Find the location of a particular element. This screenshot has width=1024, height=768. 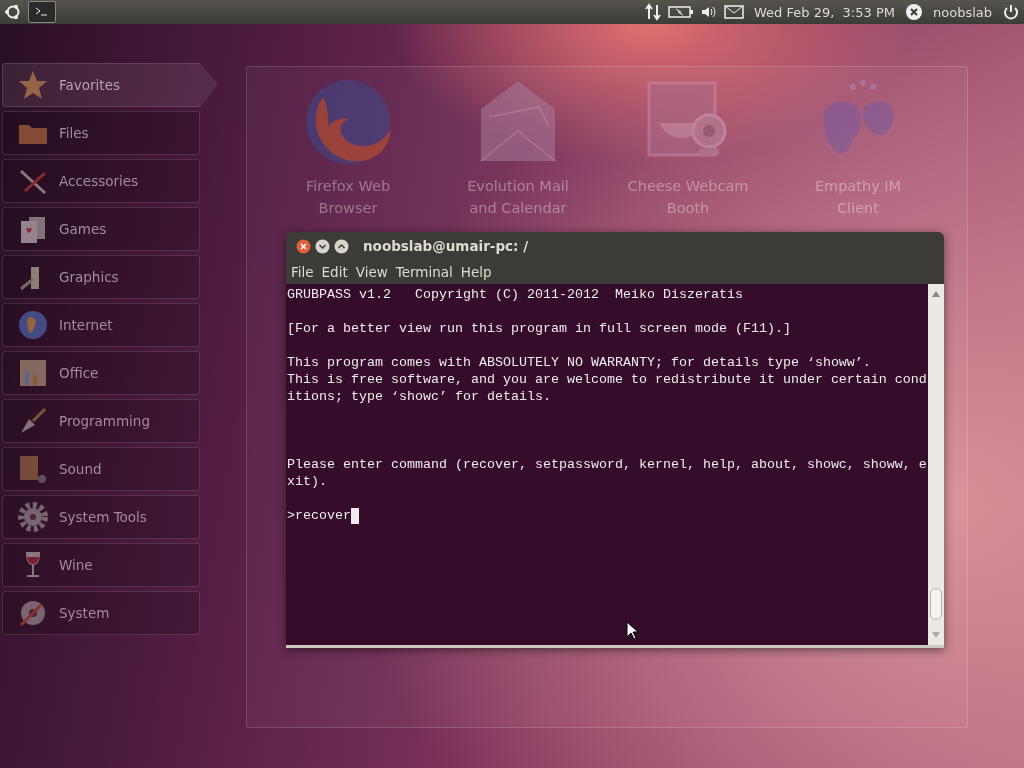

spreadsheet-icon is located at coordinates (33, 373).